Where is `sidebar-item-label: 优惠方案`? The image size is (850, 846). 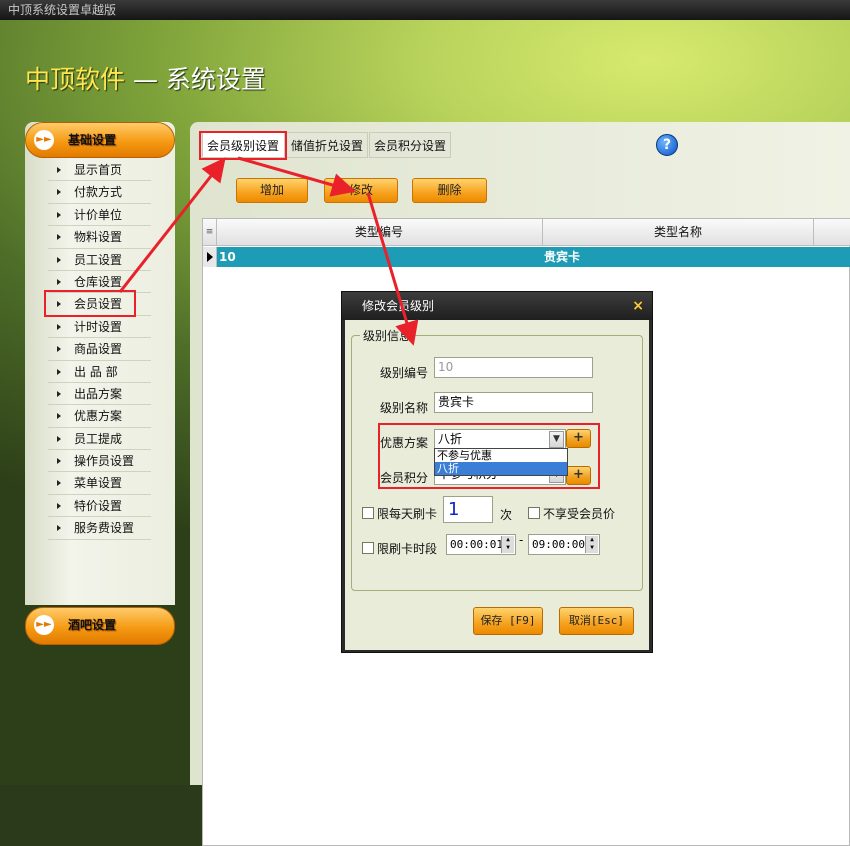 sidebar-item-label: 优惠方案 is located at coordinates (98, 416).